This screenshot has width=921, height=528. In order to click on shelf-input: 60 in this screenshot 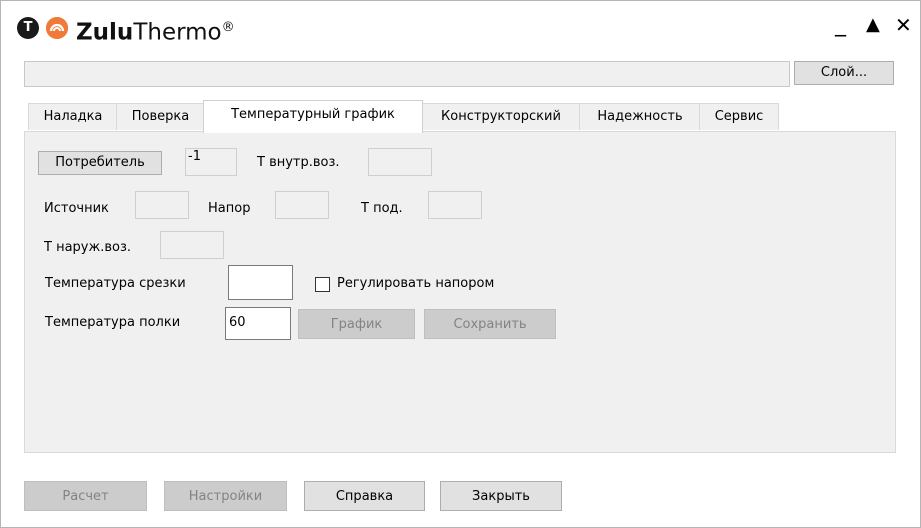, I will do `click(258, 323)`.